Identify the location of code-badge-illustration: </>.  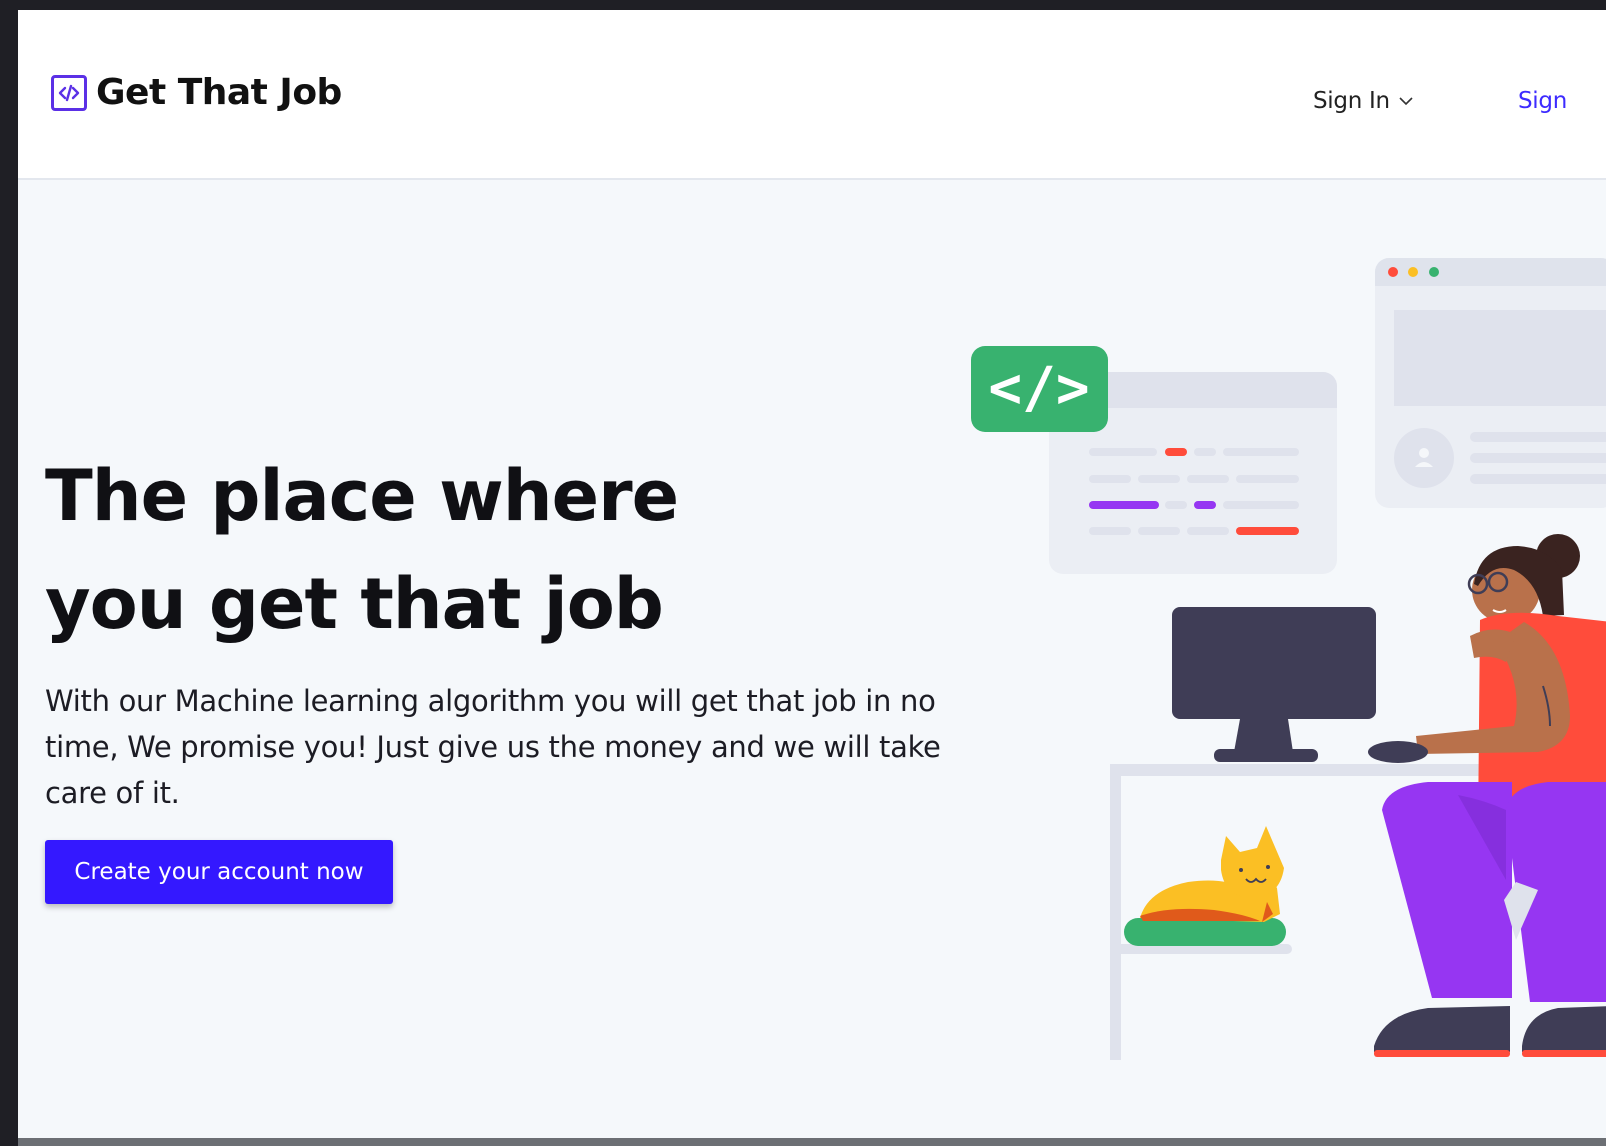
(1039, 389).